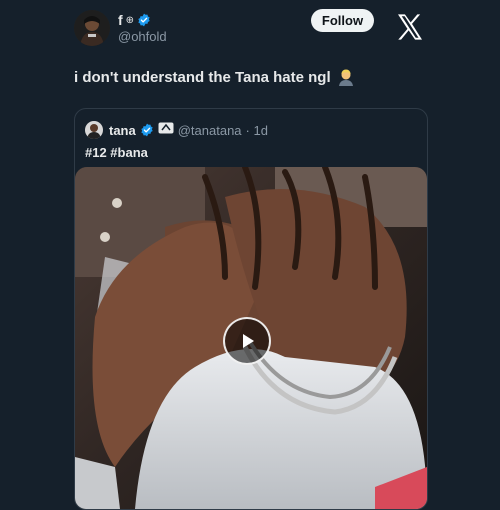 The image size is (500, 510). Describe the element at coordinates (346, 77) in the screenshot. I see `blond-man-emoji-icon` at that location.